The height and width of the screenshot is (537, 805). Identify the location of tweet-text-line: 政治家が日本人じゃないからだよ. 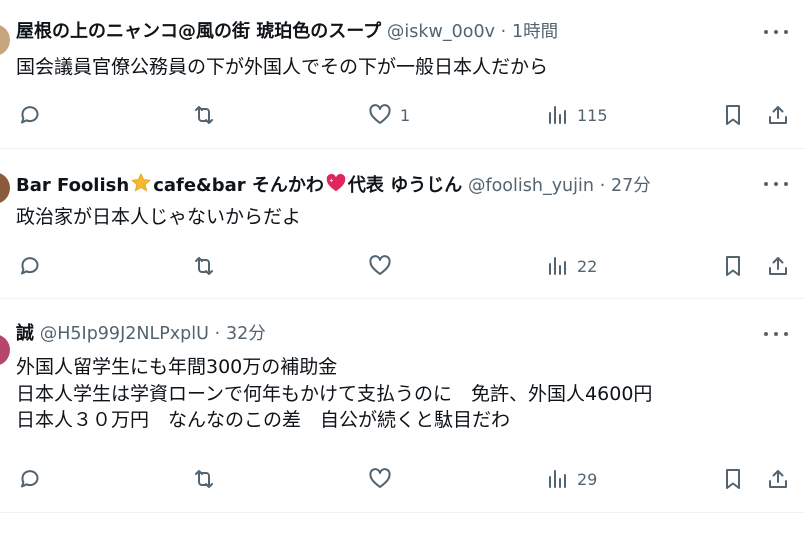
(159, 217).